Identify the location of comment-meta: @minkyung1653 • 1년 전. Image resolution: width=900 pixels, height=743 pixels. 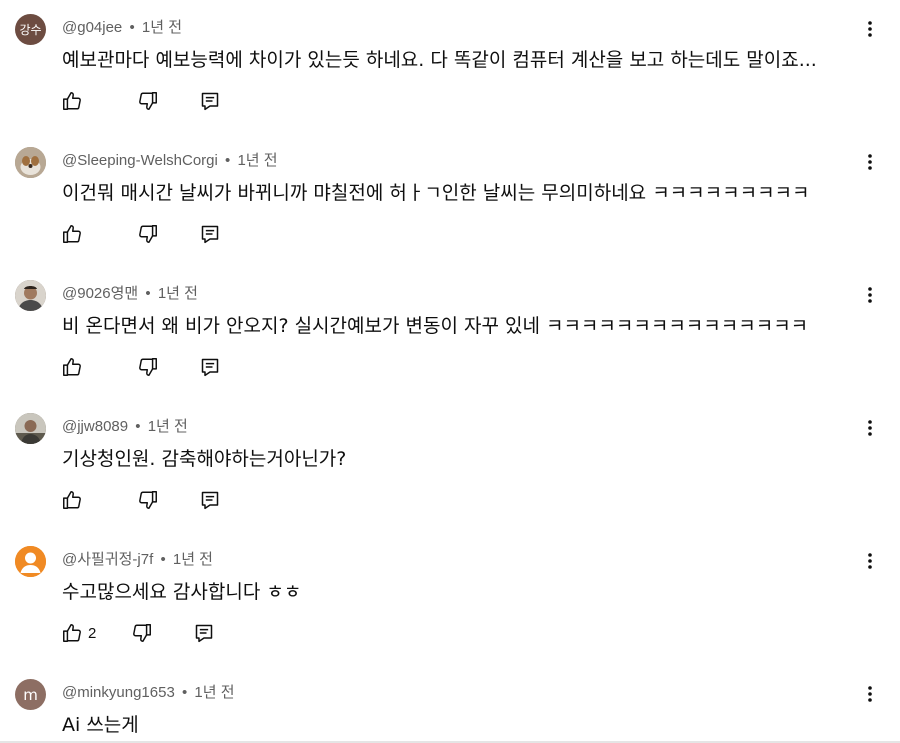
(148, 691).